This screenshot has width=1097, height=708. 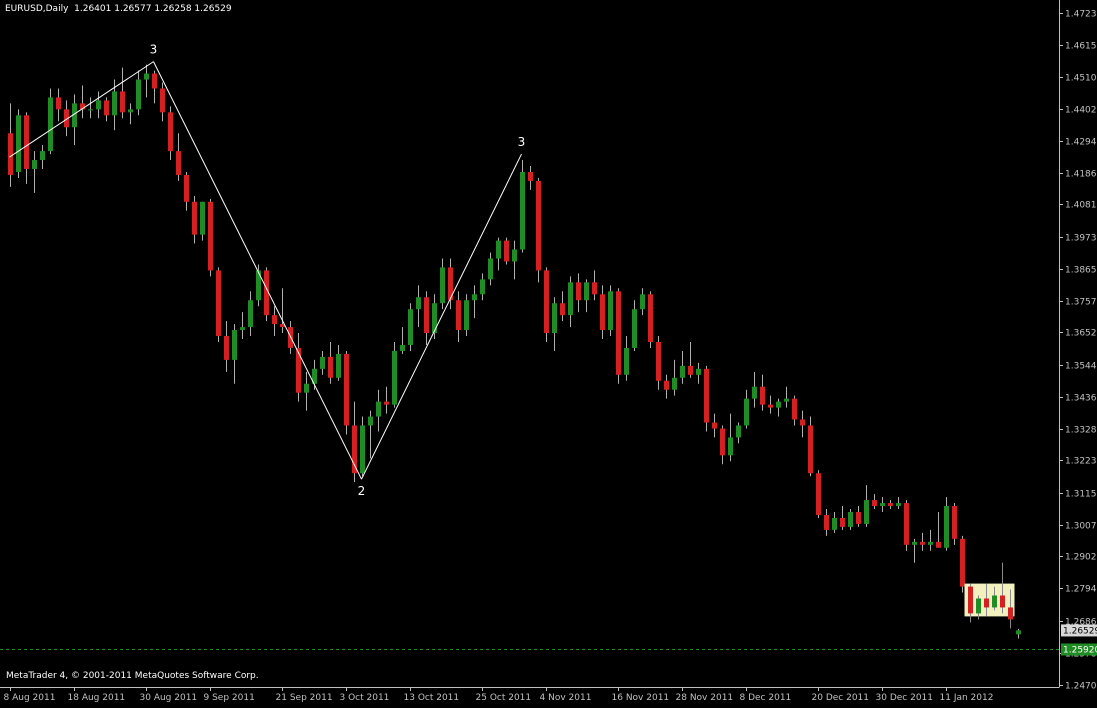 What do you see at coordinates (1081, 15) in the screenshot?
I see `price-tick-label: 1.47230` at bounding box center [1081, 15].